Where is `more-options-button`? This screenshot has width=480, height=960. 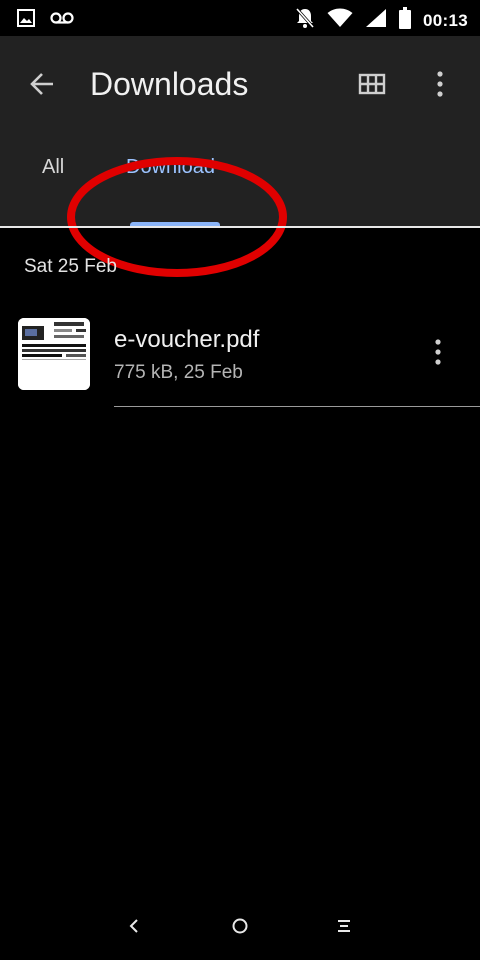 more-options-button is located at coordinates (440, 86).